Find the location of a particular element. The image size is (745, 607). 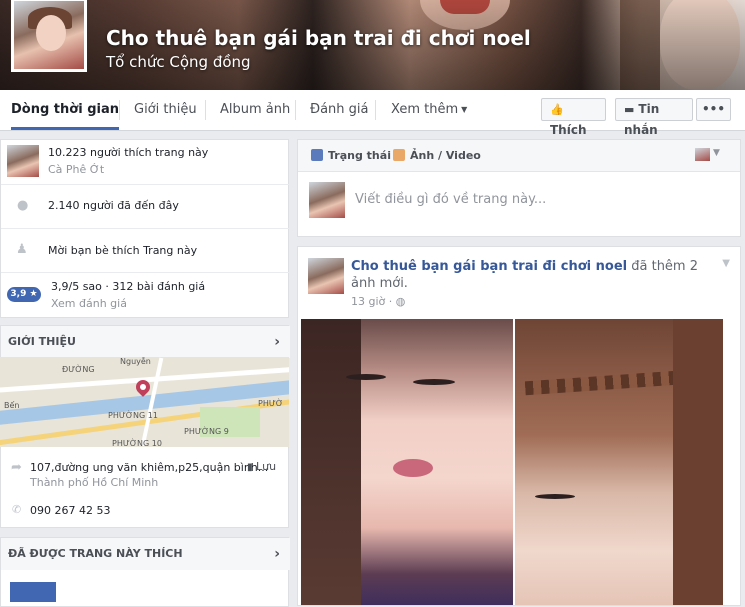

pencil-icon is located at coordinates (317, 155).